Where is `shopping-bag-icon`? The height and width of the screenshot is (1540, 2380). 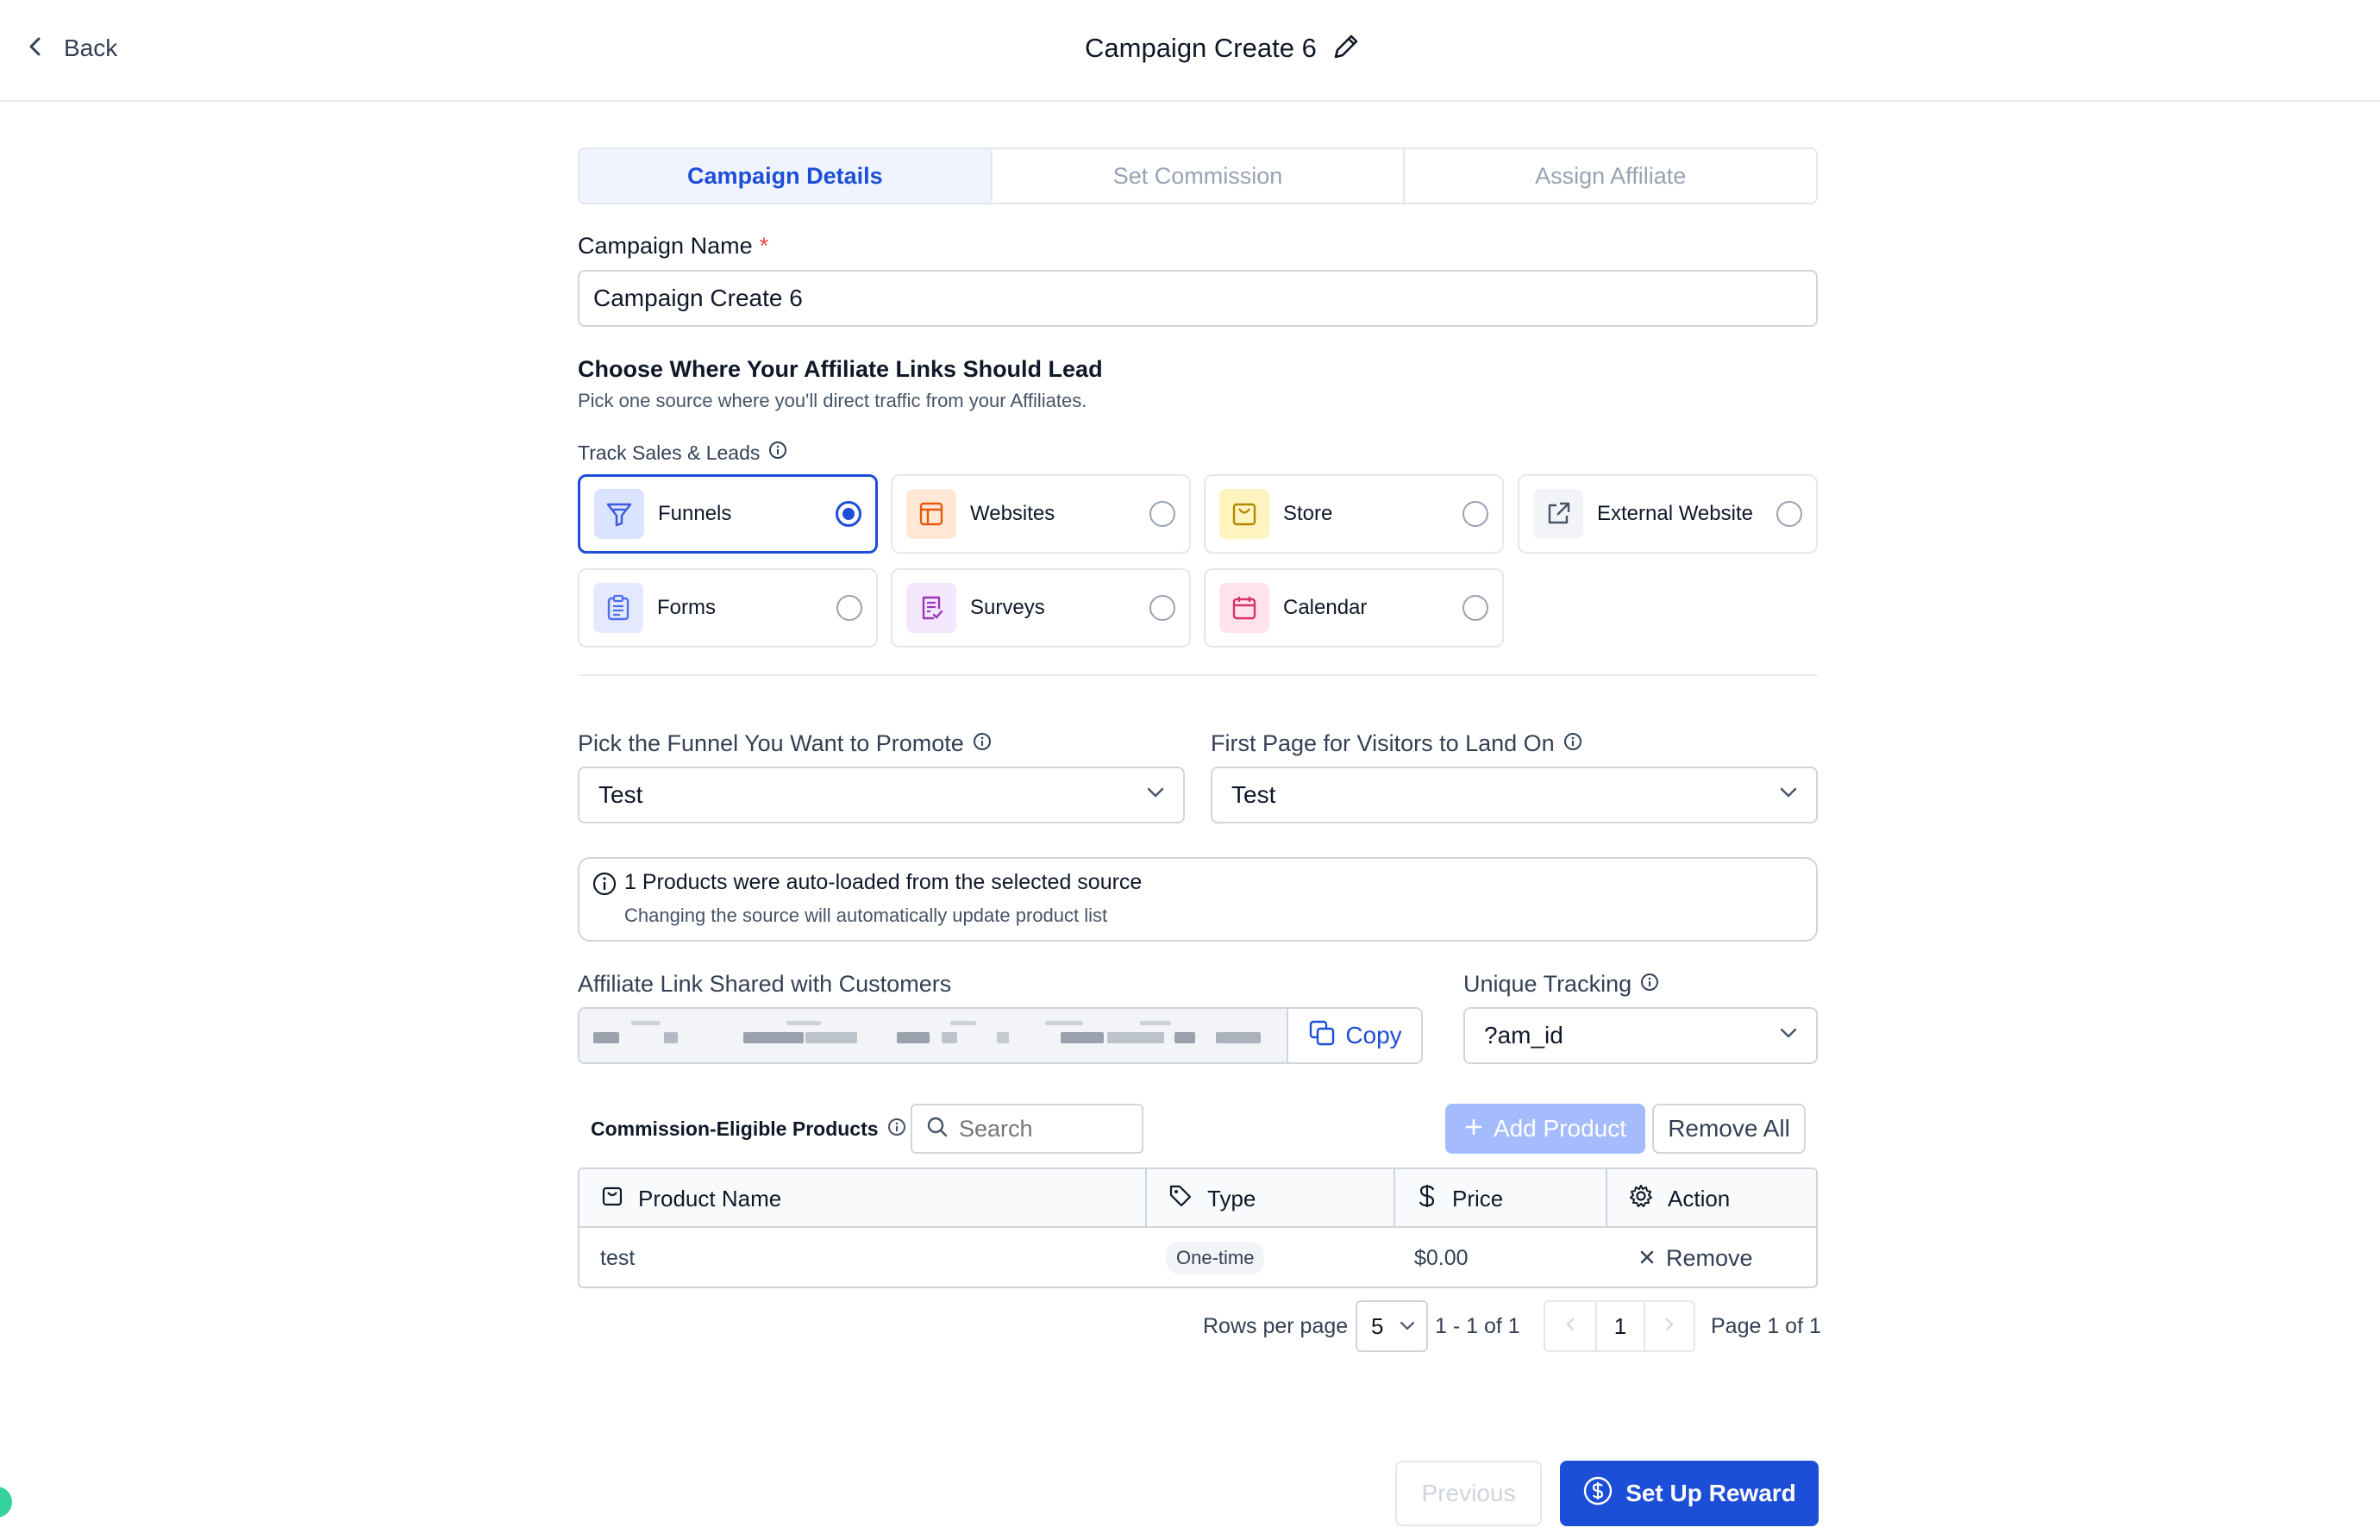
shopping-bag-icon is located at coordinates (1244, 514).